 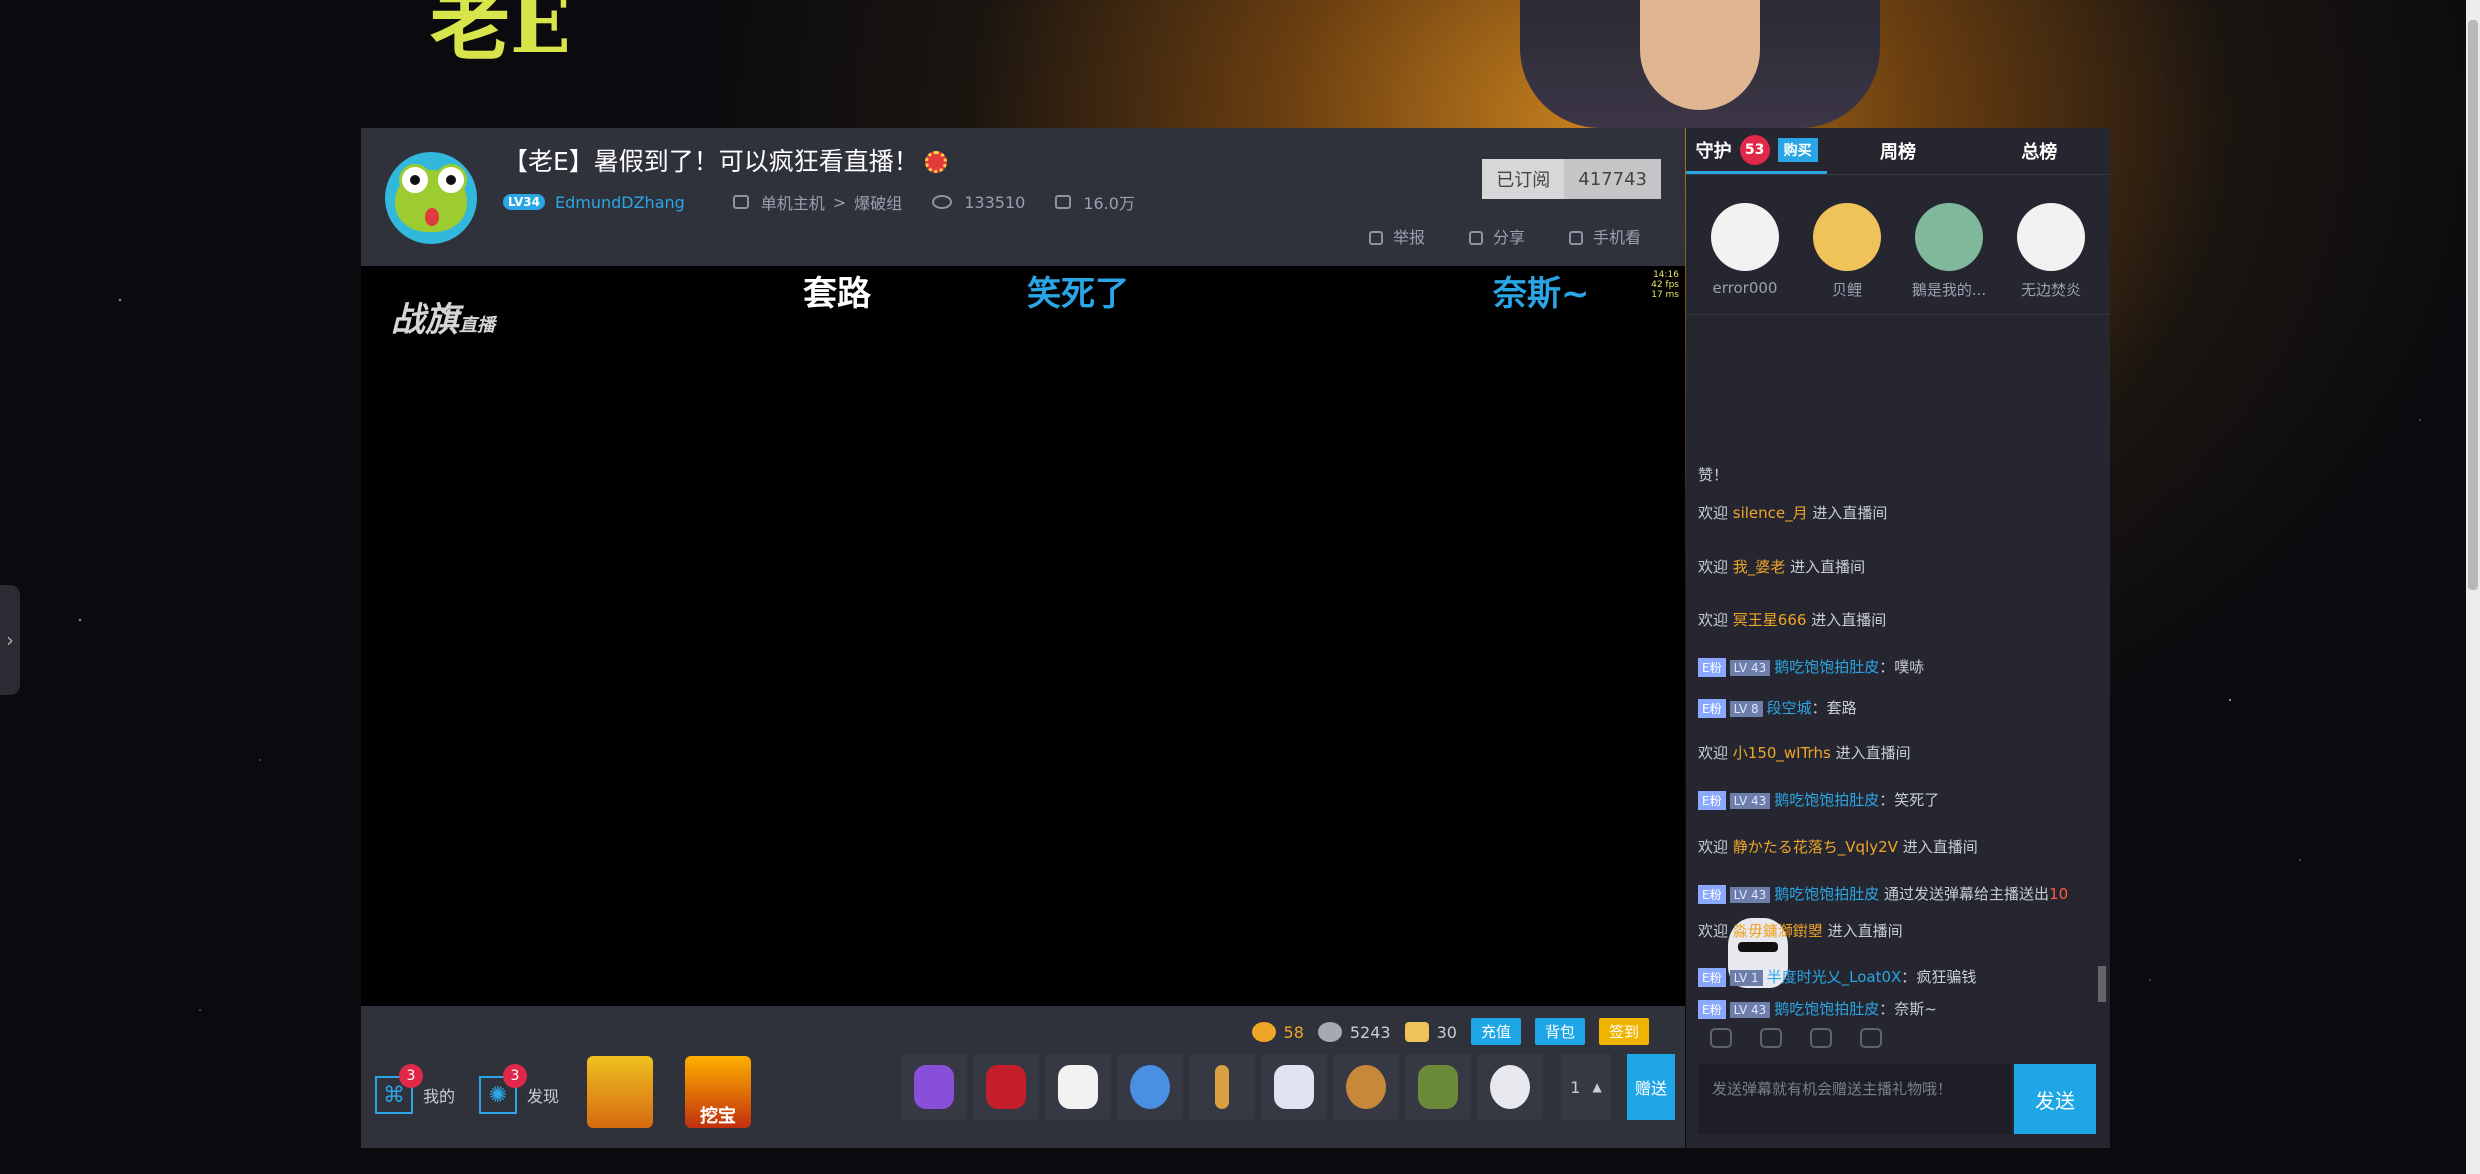 I want to click on category-link: 单机主机, so click(x=793, y=202).